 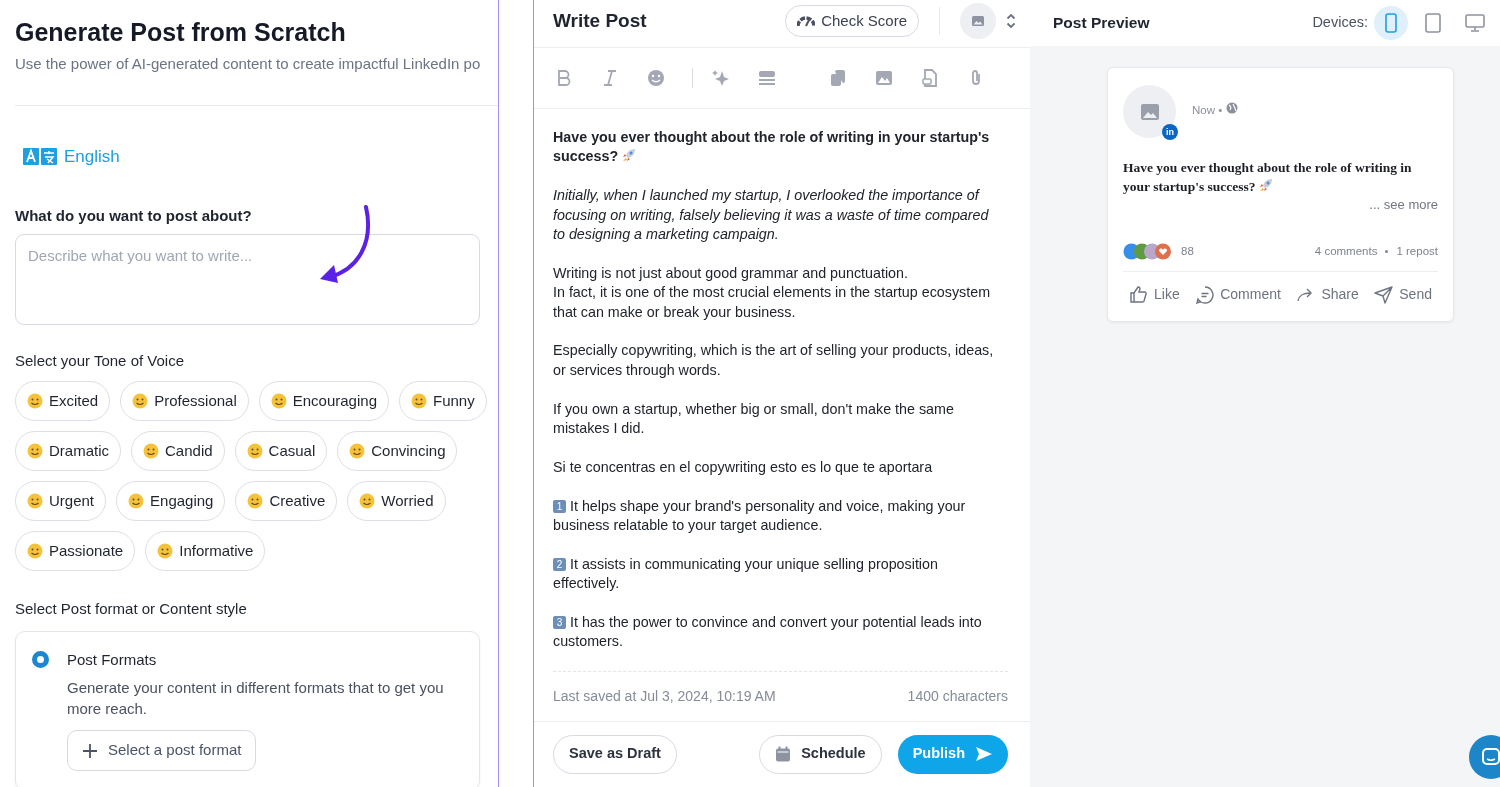 What do you see at coordinates (396, 501) in the screenshot?
I see `tone-chip: Worried` at bounding box center [396, 501].